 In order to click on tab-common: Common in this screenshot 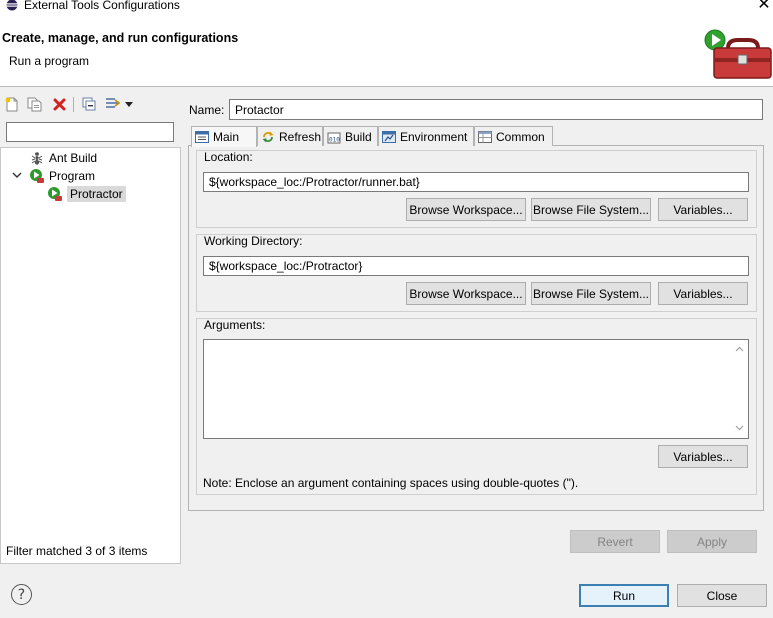, I will do `click(513, 136)`.